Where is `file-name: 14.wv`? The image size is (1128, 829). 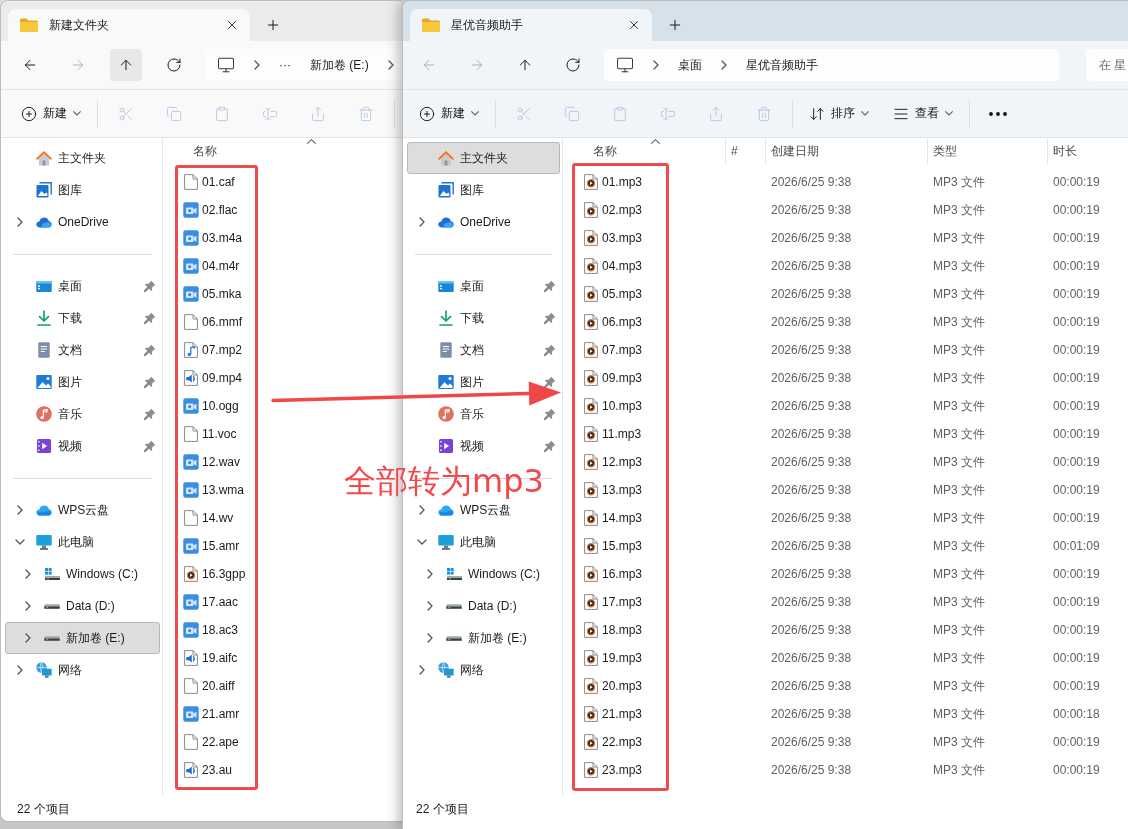 file-name: 14.wv is located at coordinates (218, 518).